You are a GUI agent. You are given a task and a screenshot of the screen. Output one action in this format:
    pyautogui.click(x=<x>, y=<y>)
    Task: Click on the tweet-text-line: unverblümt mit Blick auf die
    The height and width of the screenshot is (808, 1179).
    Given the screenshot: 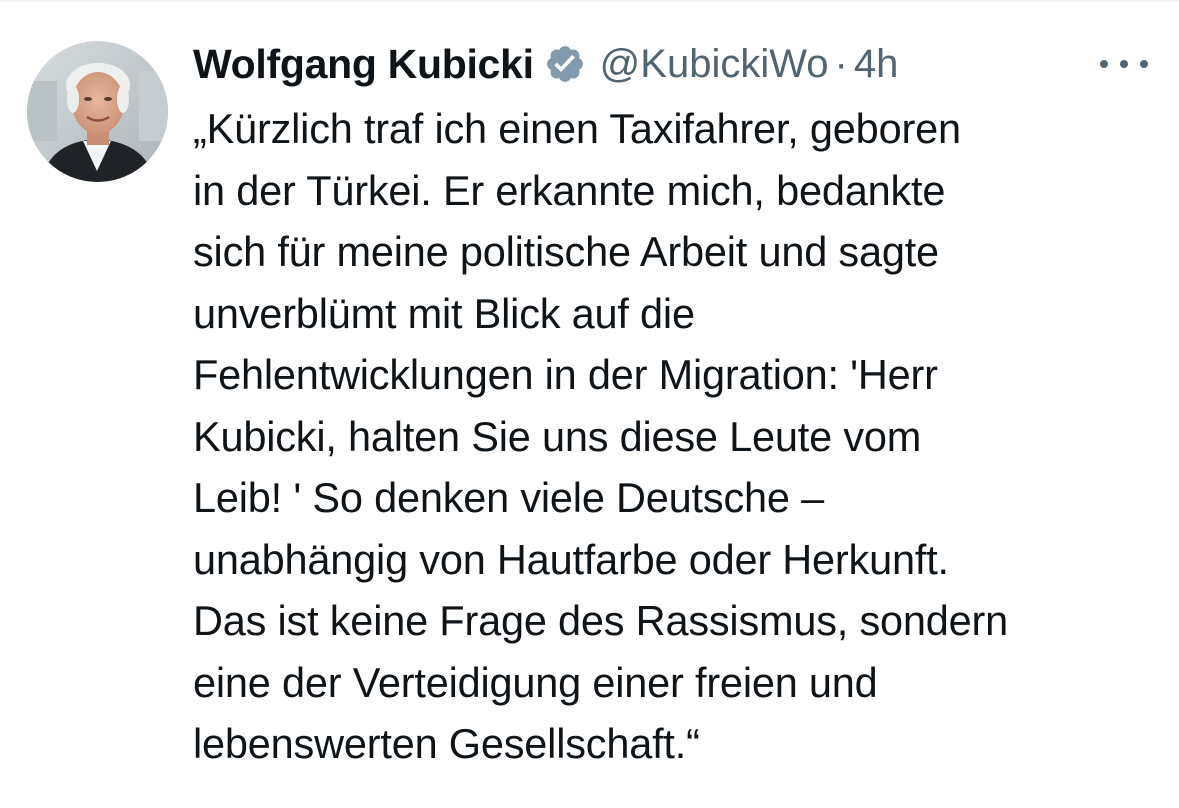 What is the action you would take?
    pyautogui.click(x=444, y=313)
    